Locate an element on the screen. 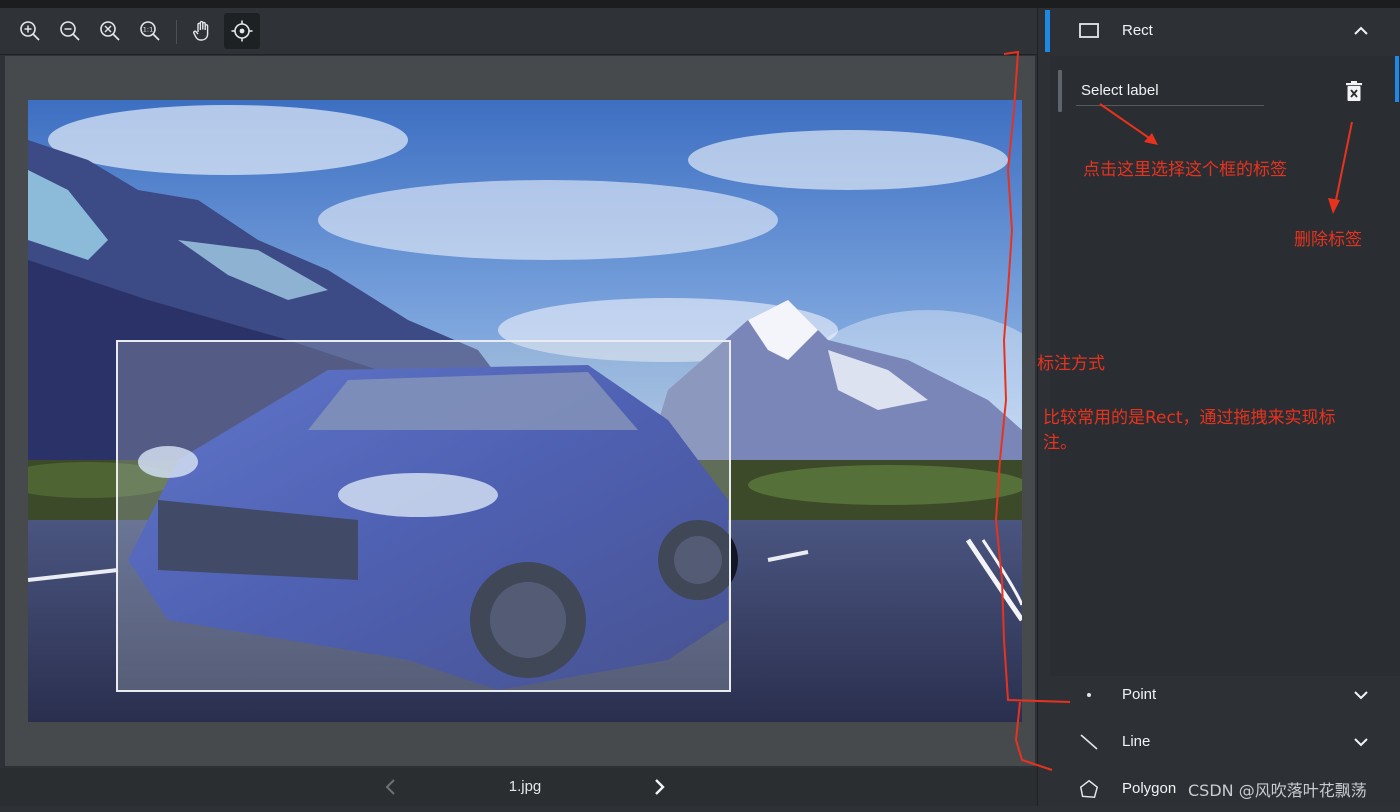  zoom-out-icon is located at coordinates (70, 31).